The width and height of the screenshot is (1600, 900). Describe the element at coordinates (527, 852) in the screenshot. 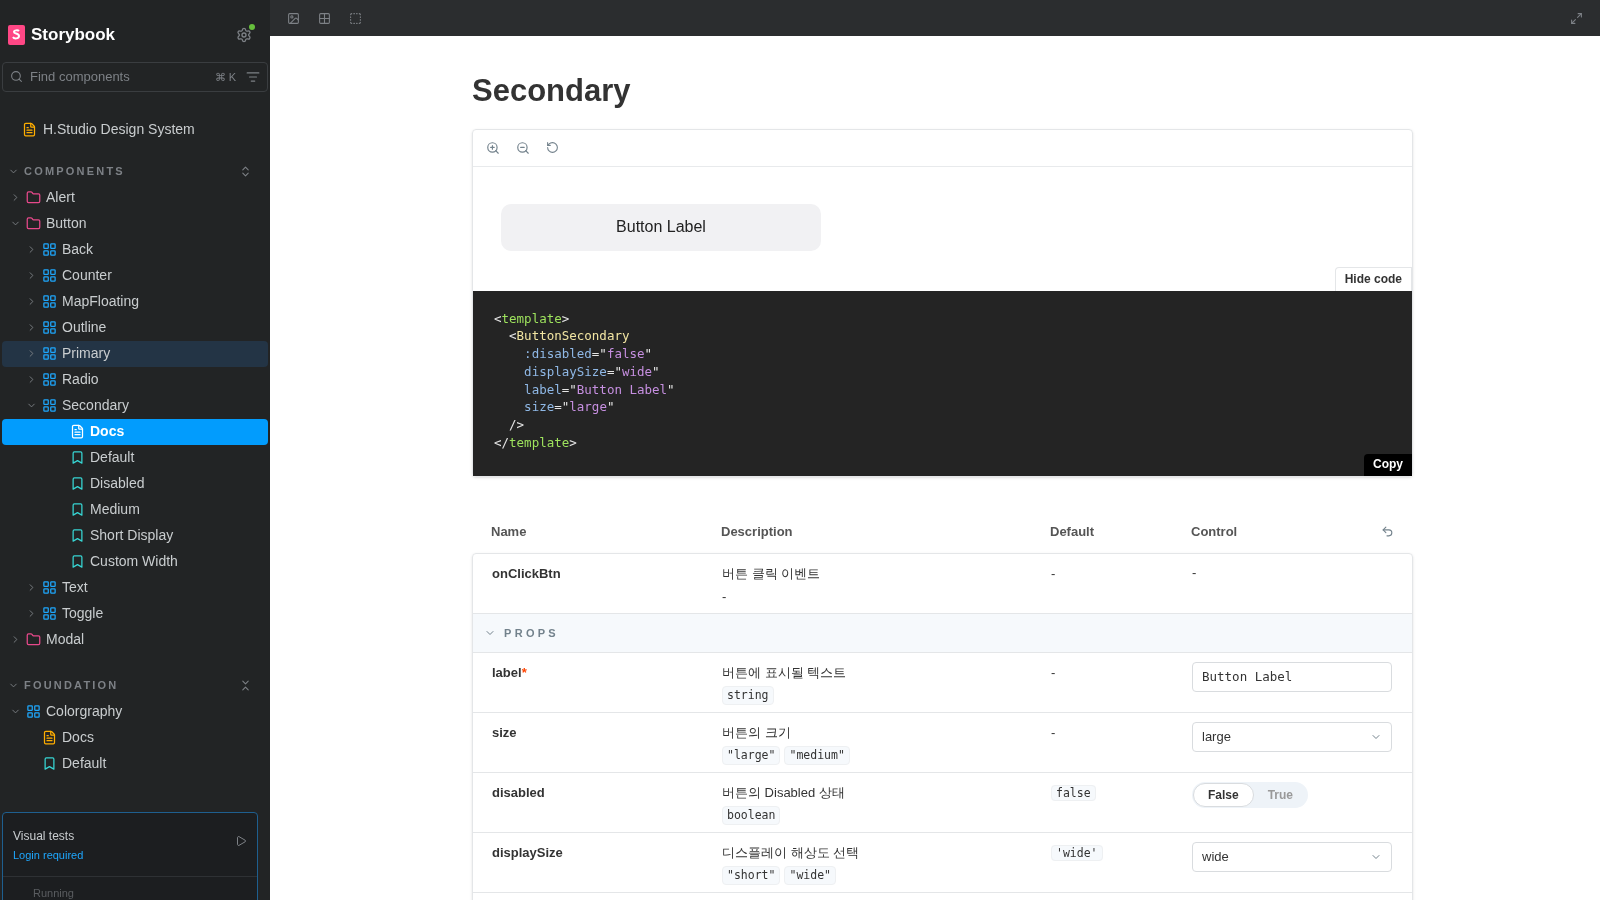

I see `prop-name: displaySize` at that location.